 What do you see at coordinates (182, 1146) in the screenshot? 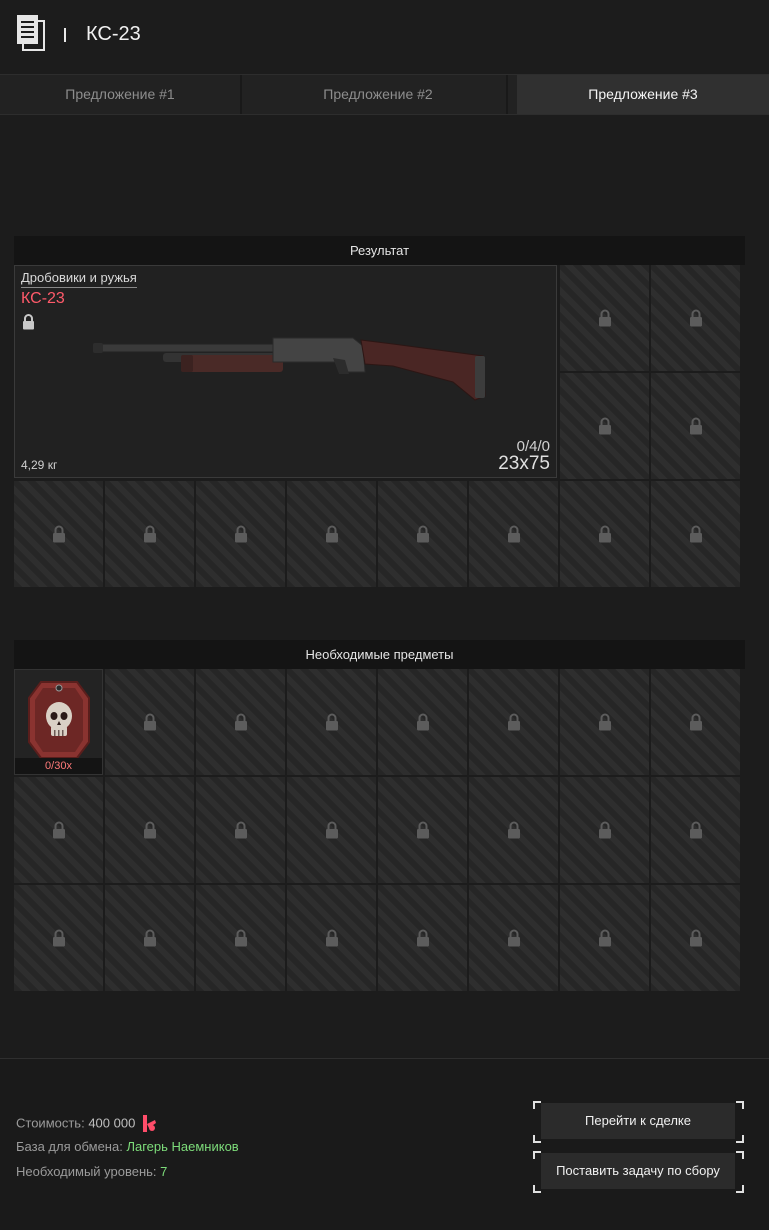
I see `exchange-base-value: Лагерь Наемников` at bounding box center [182, 1146].